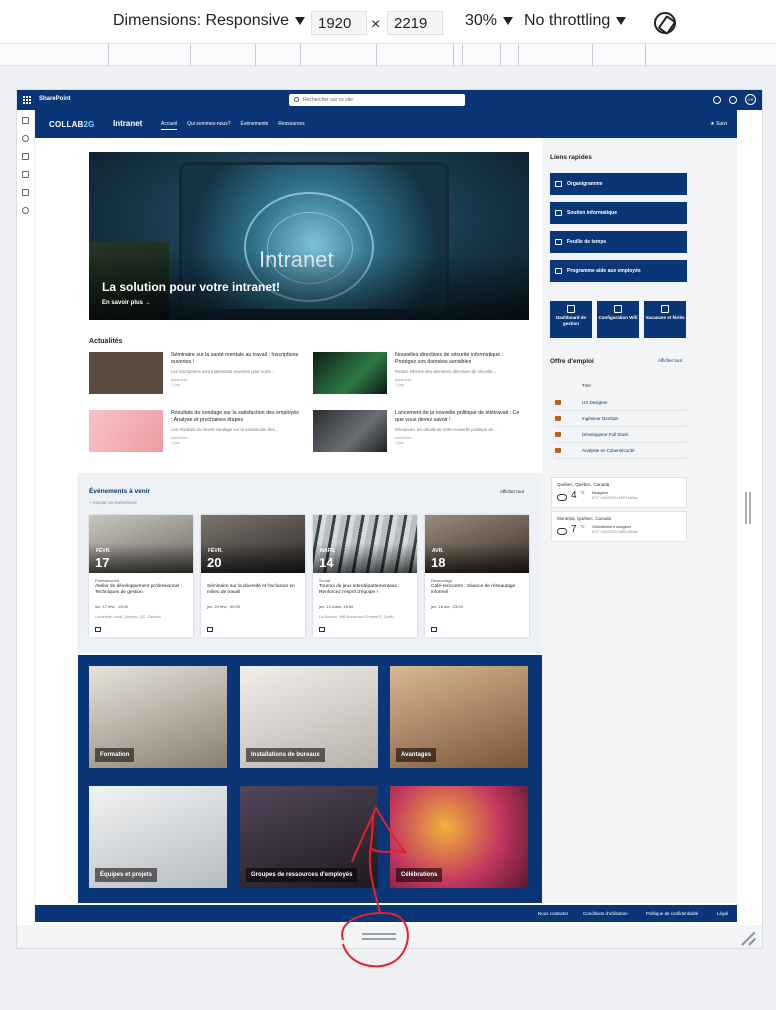 The width and height of the screenshot is (776, 1010). I want to click on tile-equipes: Équipes et projets, so click(158, 837).